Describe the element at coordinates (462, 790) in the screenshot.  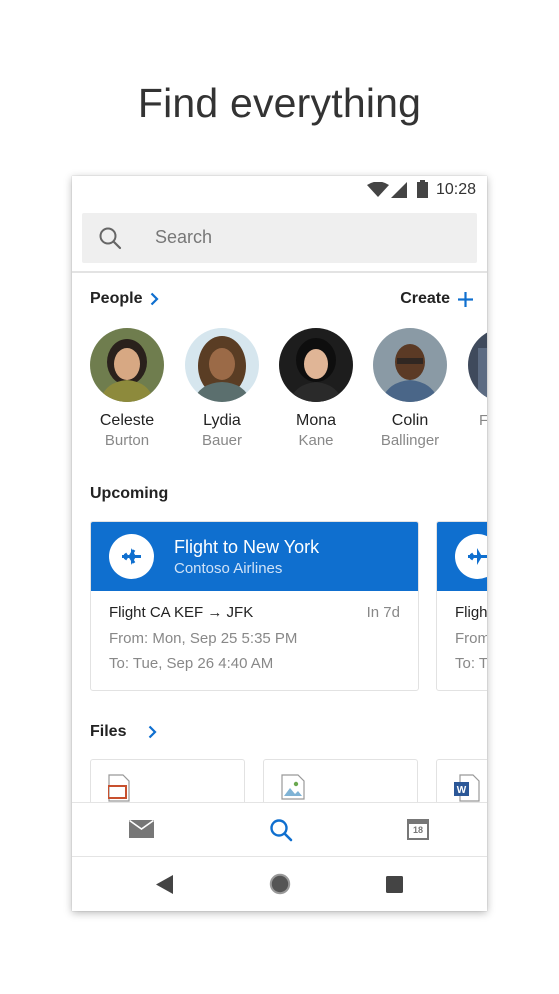
I see `svg-text: W` at that location.